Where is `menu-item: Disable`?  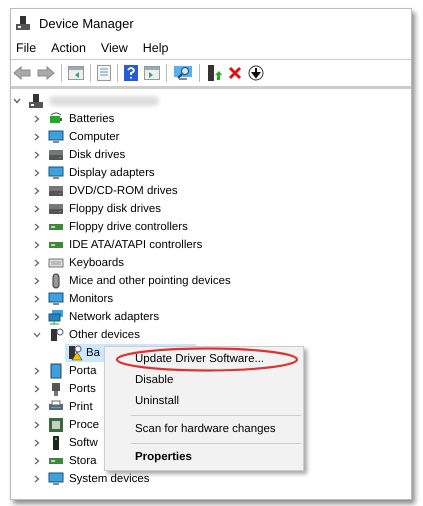
menu-item: Disable is located at coordinates (204, 380).